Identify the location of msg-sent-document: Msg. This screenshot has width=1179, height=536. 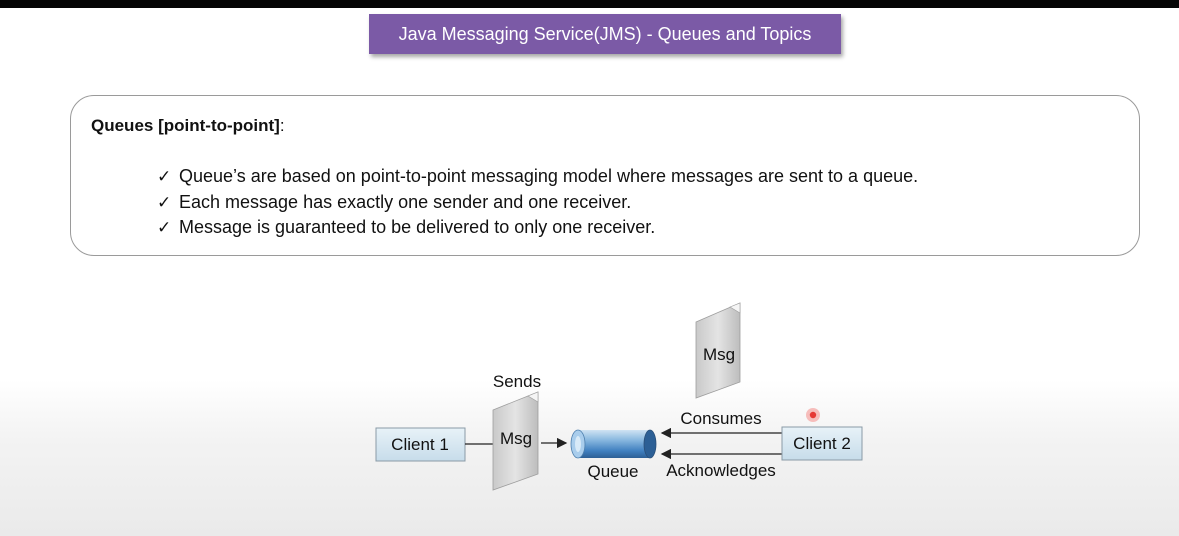
(515, 441).